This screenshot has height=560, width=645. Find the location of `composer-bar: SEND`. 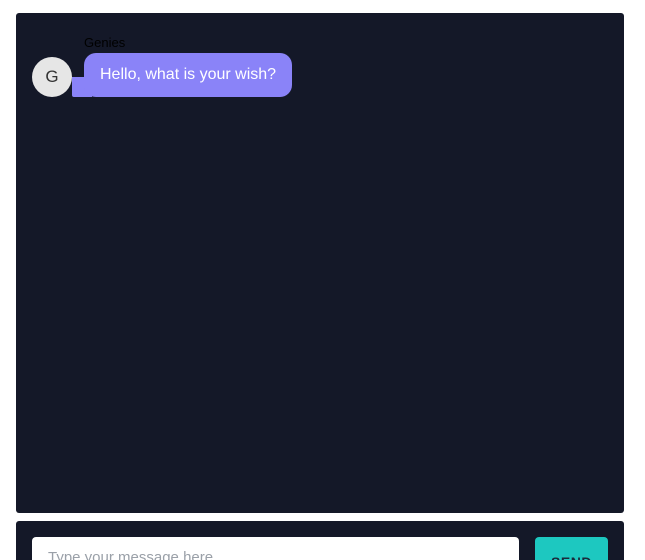

composer-bar: SEND is located at coordinates (320, 540).